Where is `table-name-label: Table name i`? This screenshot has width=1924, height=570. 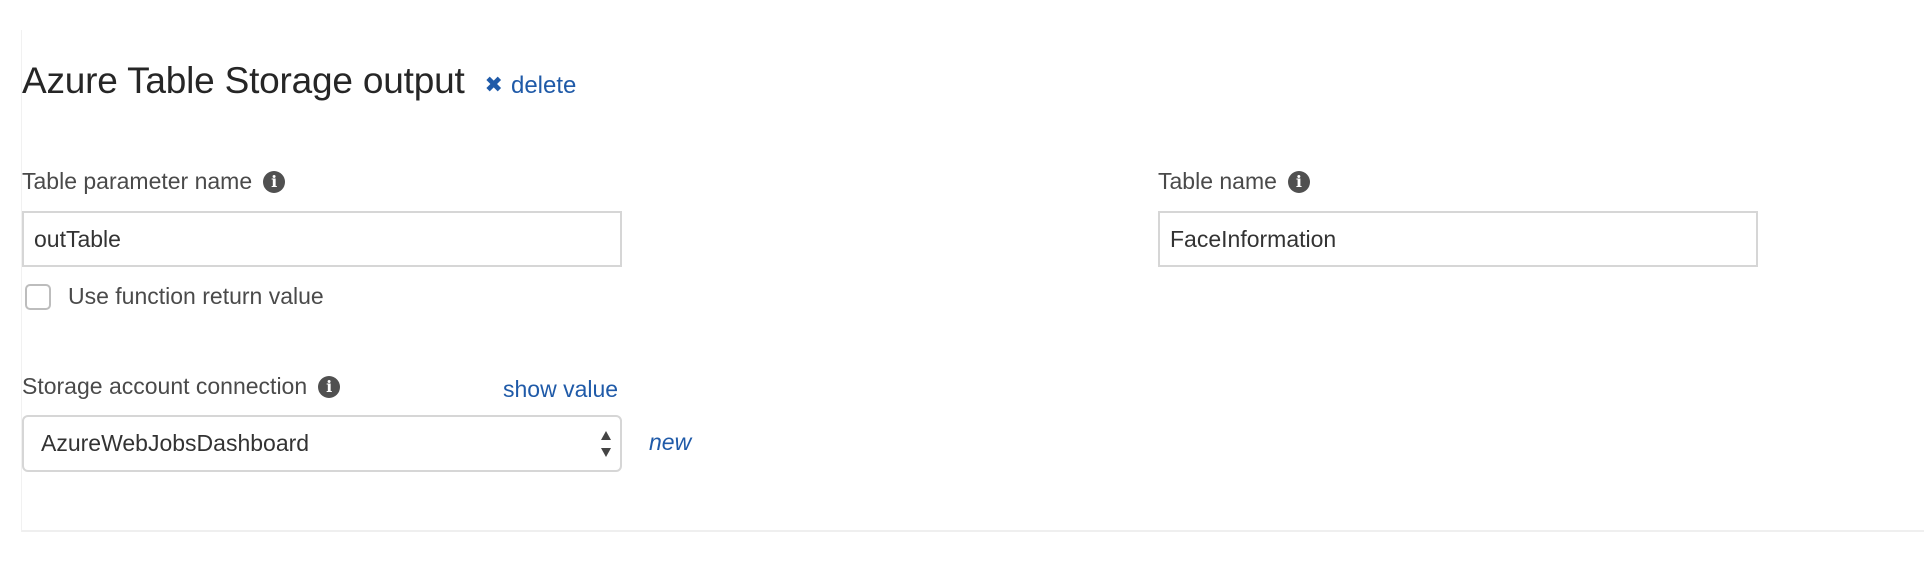 table-name-label: Table name i is located at coordinates (1234, 181).